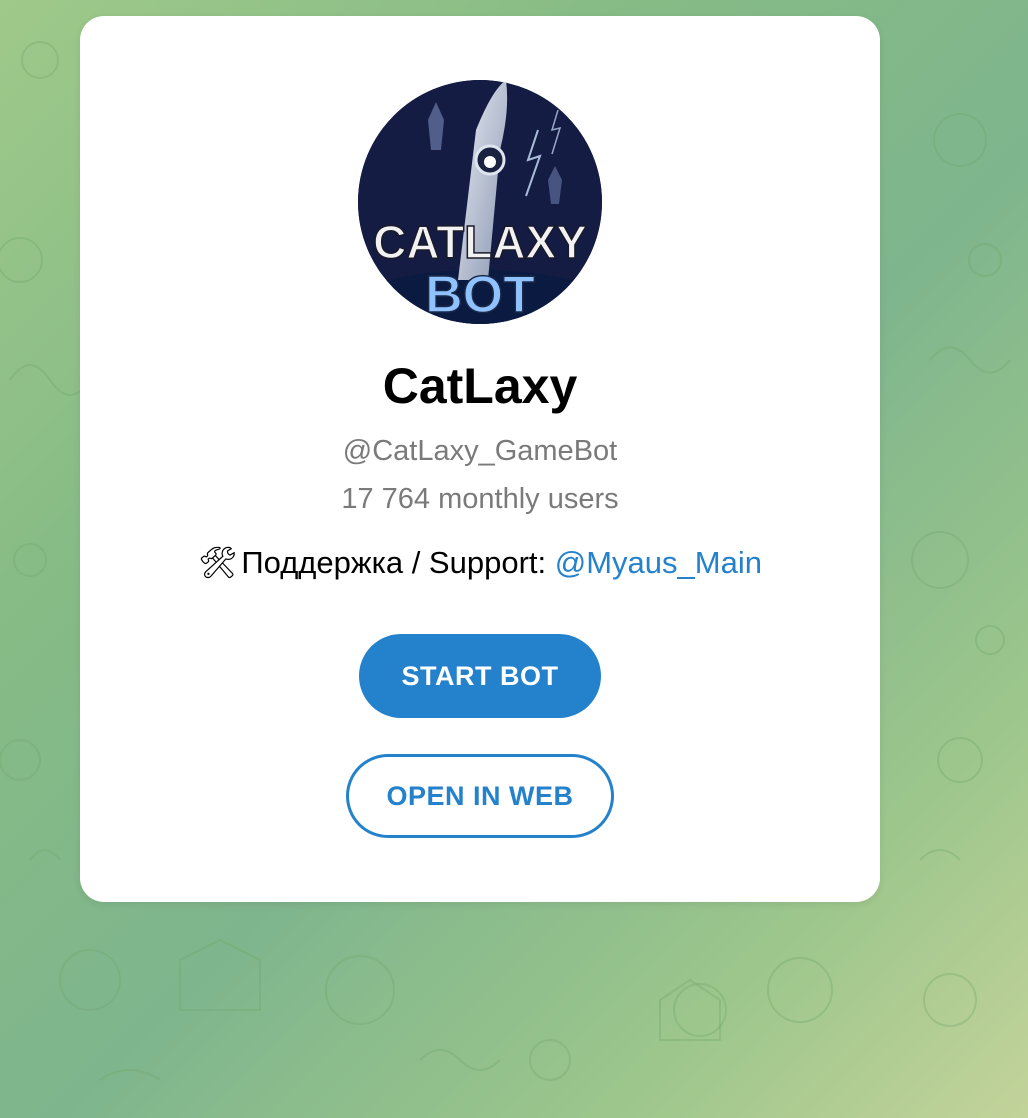 The image size is (1028, 1118). Describe the element at coordinates (480, 386) in the screenshot. I see `bot-name: CatLaxy` at that location.